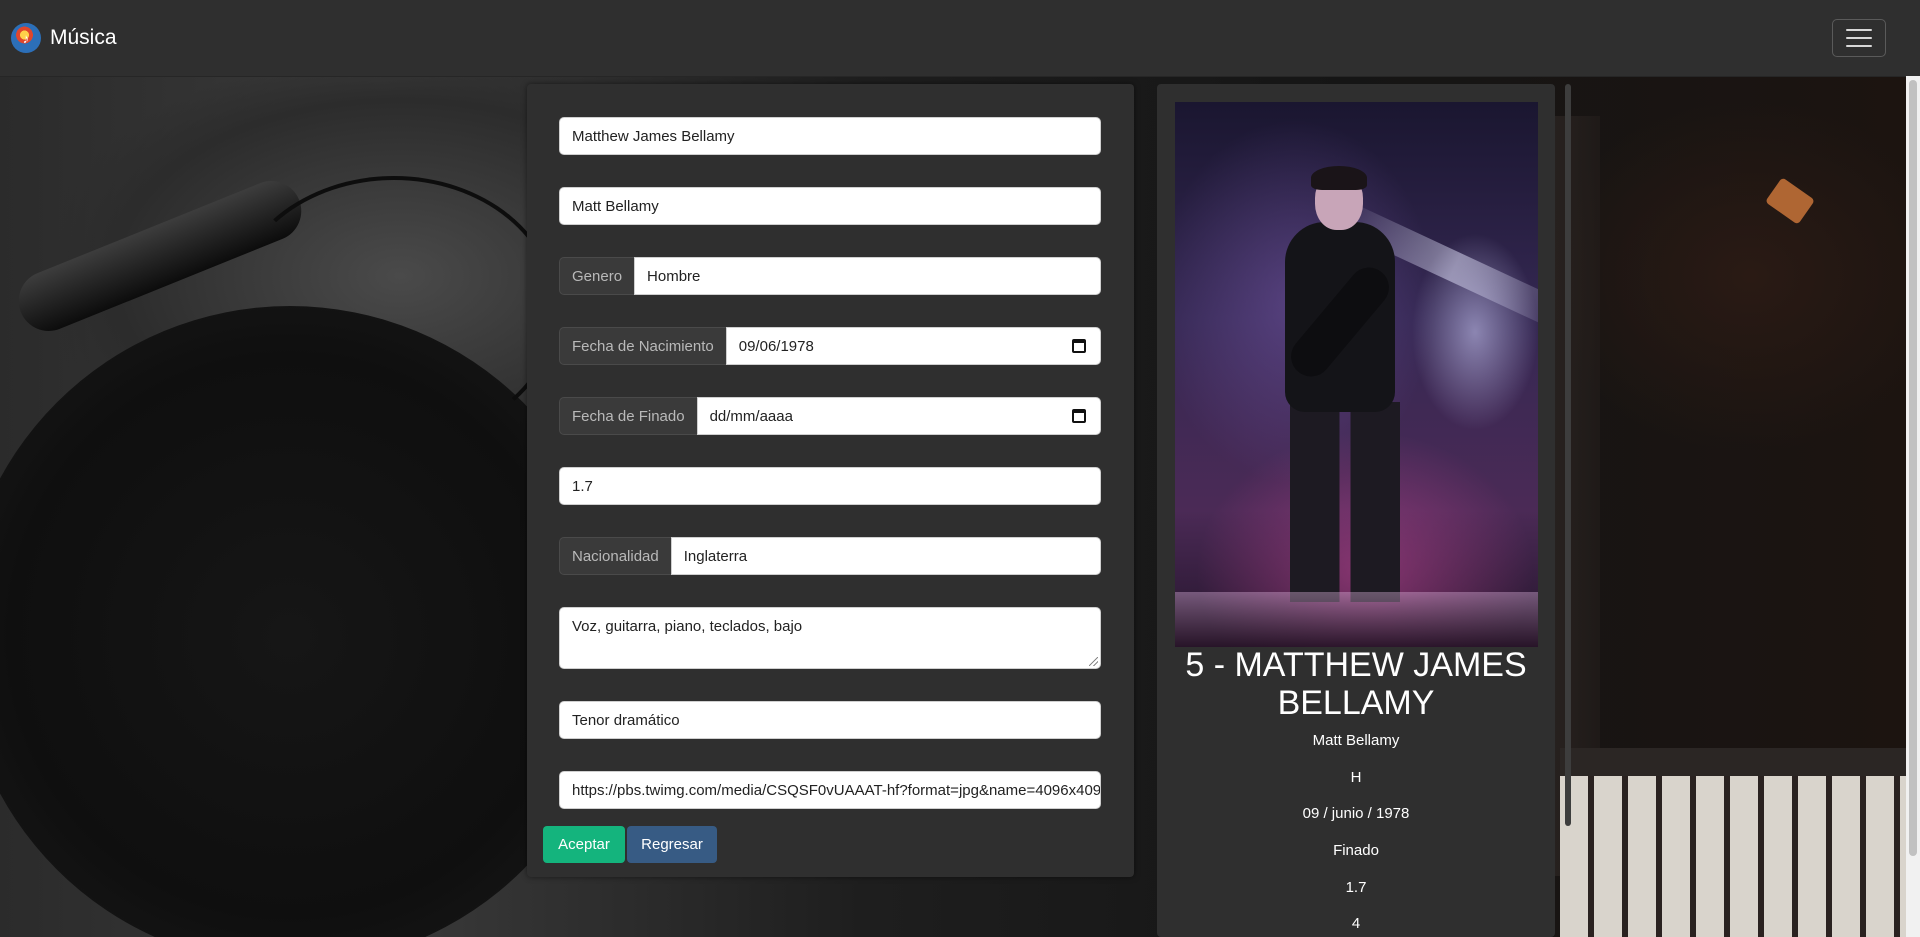 This screenshot has width=1920, height=937. Describe the element at coordinates (672, 844) in the screenshot. I see `back-button: Regresar` at that location.